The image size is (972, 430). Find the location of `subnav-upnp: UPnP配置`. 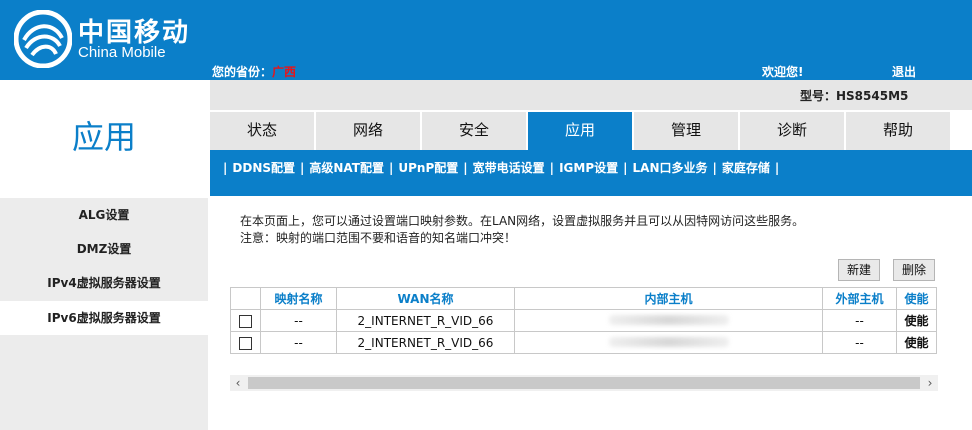

subnav-upnp: UPnP配置 is located at coordinates (428, 168).